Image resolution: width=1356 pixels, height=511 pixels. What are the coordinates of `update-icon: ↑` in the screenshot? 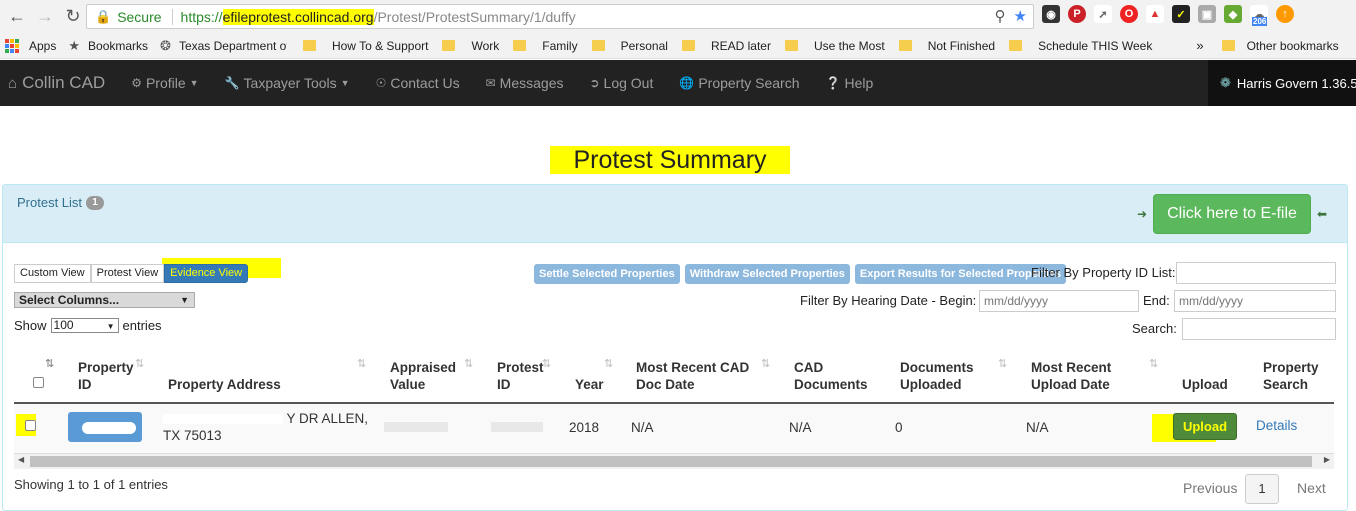 It's located at (1285, 14).